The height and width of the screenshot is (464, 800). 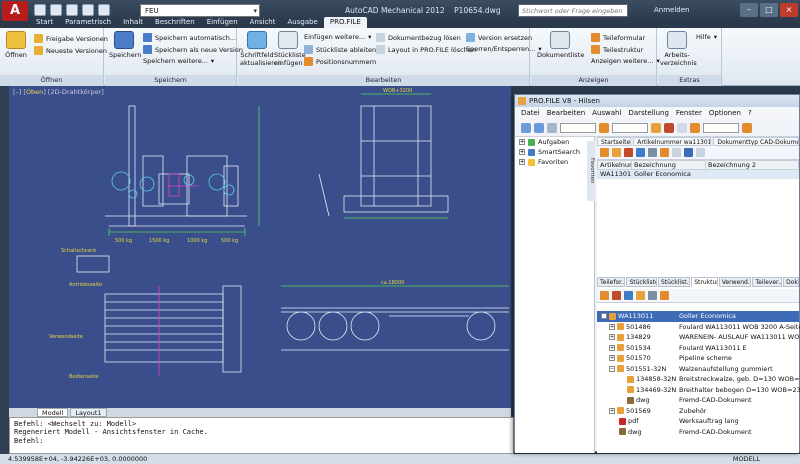 I want to click on version-ersetzen-button: Version ersetzen, so click(x=499, y=37).